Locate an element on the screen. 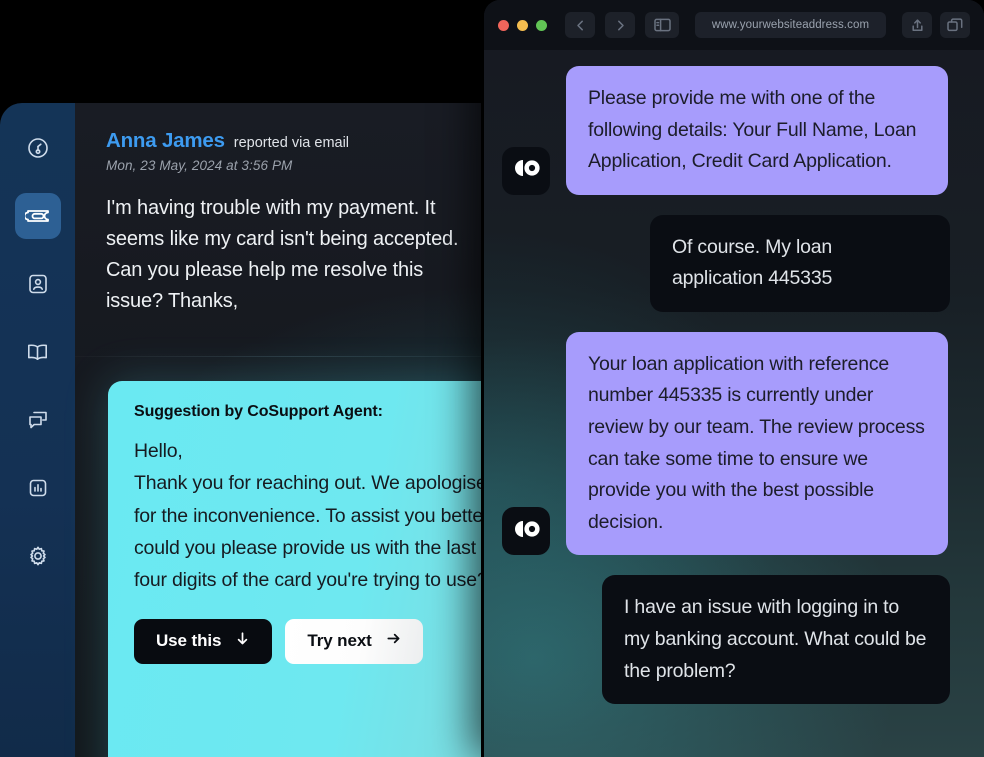 This screenshot has width=984, height=757. sidebar-item-tickets is located at coordinates (37, 216).